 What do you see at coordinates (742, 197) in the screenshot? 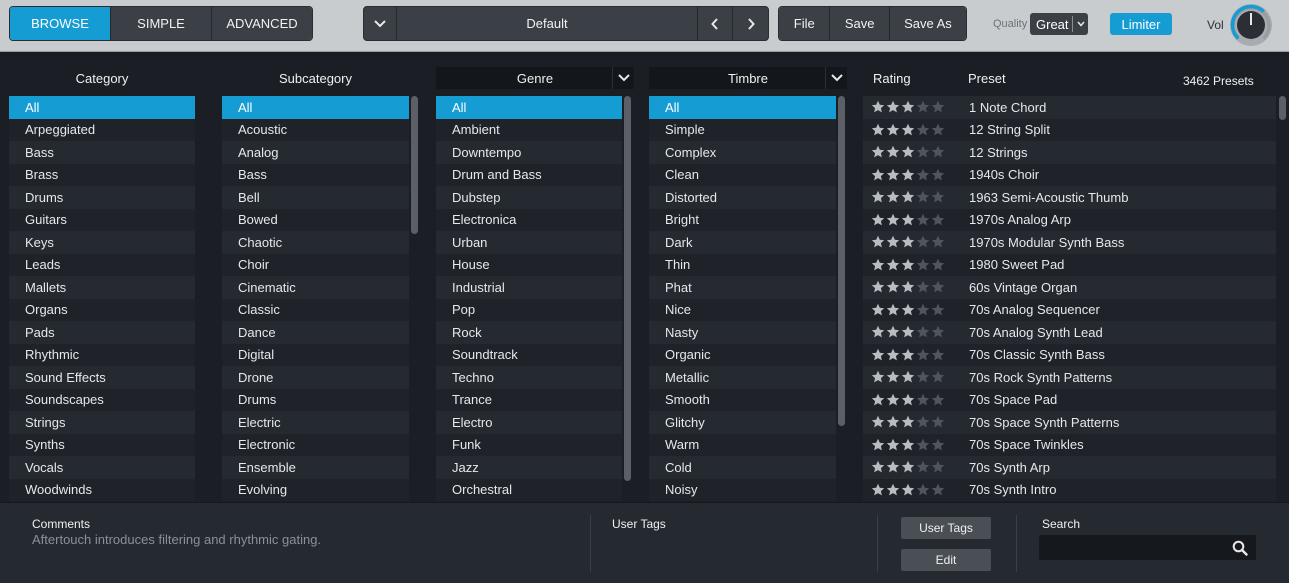
I see `timbre-item-distorted: Distorted` at bounding box center [742, 197].